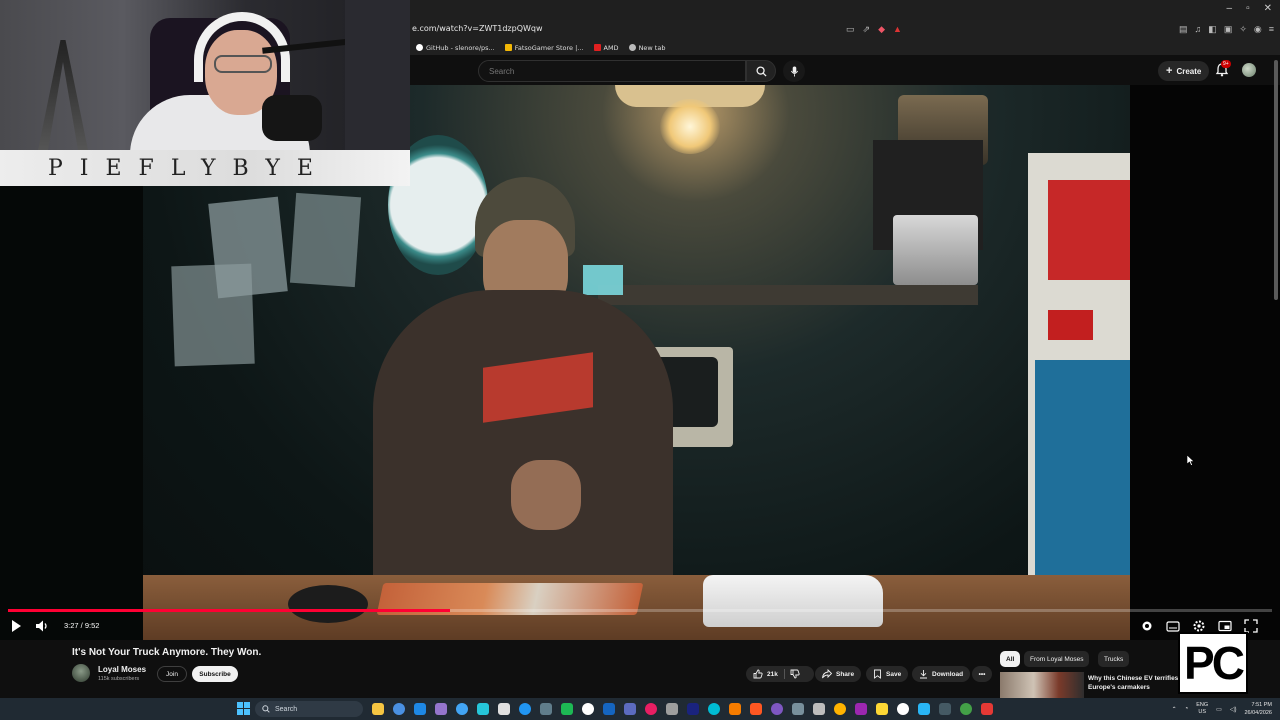 Image resolution: width=1280 pixels, height=720 pixels. What do you see at coordinates (213, 315) in the screenshot?
I see `wall-poster` at bounding box center [213, 315].